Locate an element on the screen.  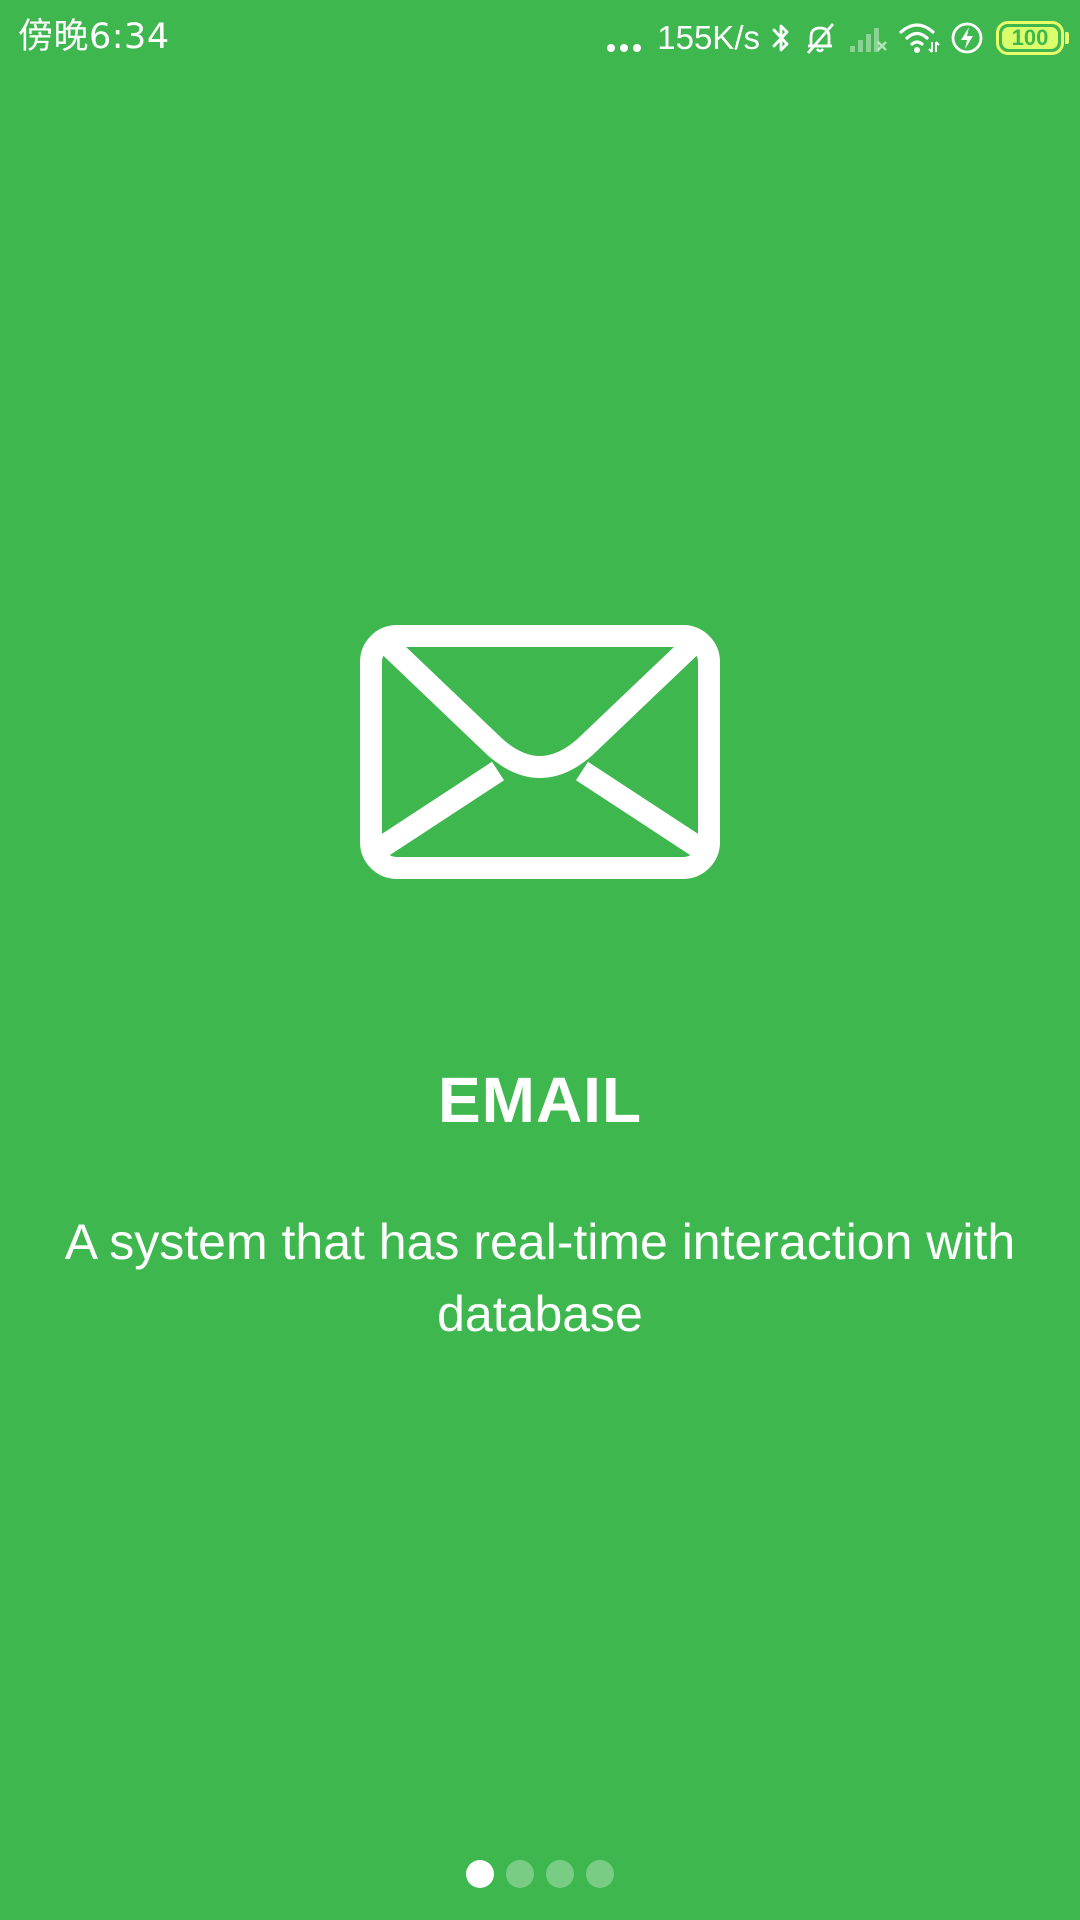
page-title: EMAIL is located at coordinates (540, 1100).